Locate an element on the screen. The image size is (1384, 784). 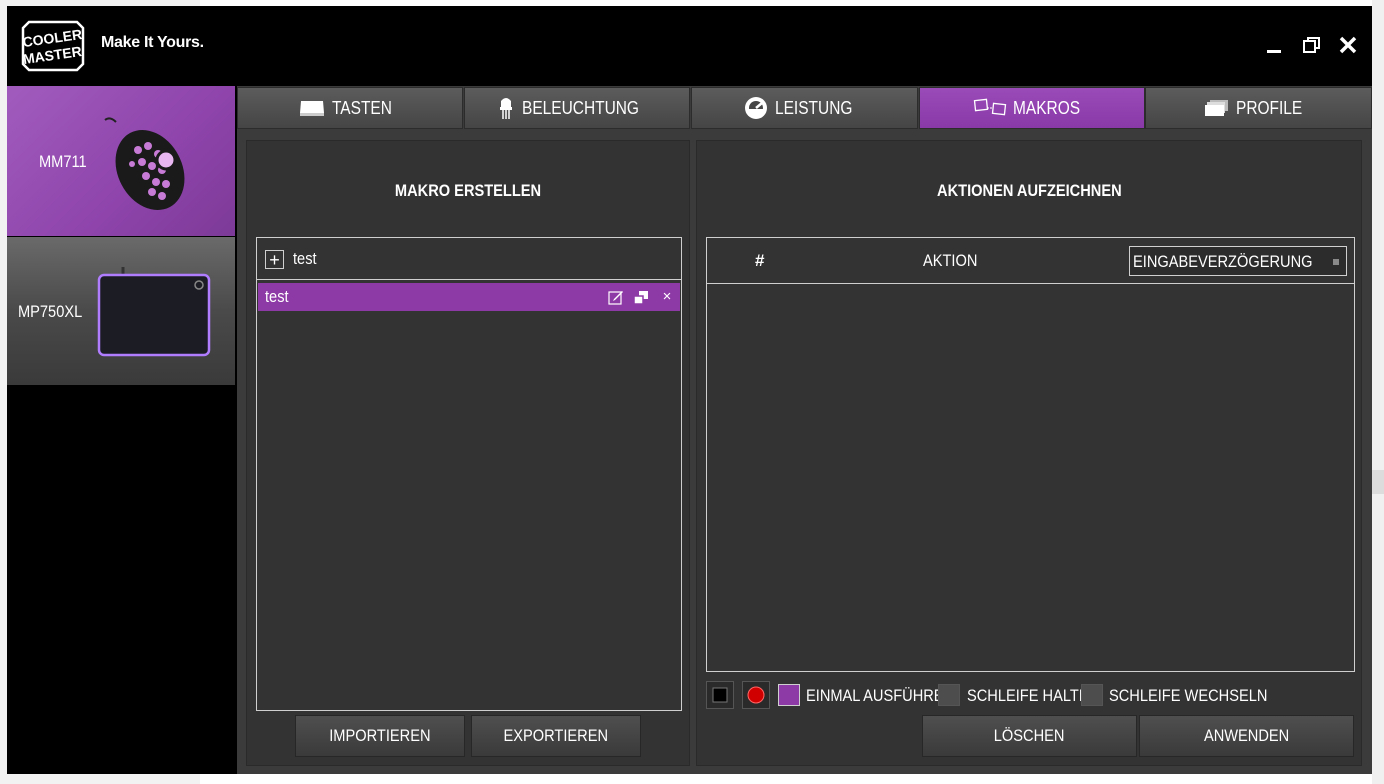
tab-leistung: LEISTUNG is located at coordinates (804, 108).